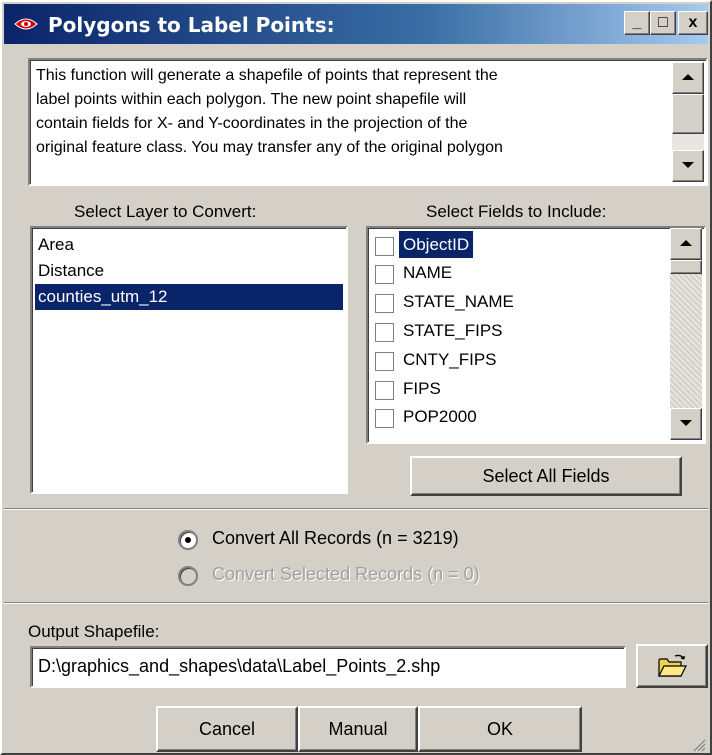 Image resolution: width=712 pixels, height=755 pixels. I want to click on cancel-button: Cancel, so click(227, 729).